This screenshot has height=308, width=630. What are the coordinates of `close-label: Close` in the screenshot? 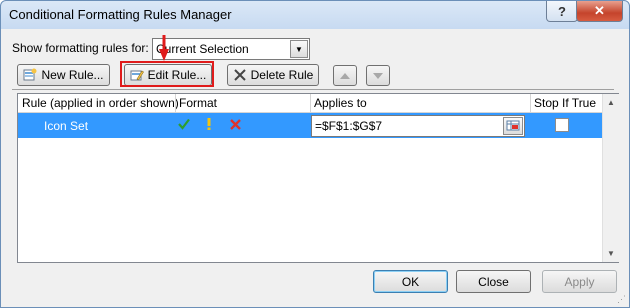 It's located at (493, 281).